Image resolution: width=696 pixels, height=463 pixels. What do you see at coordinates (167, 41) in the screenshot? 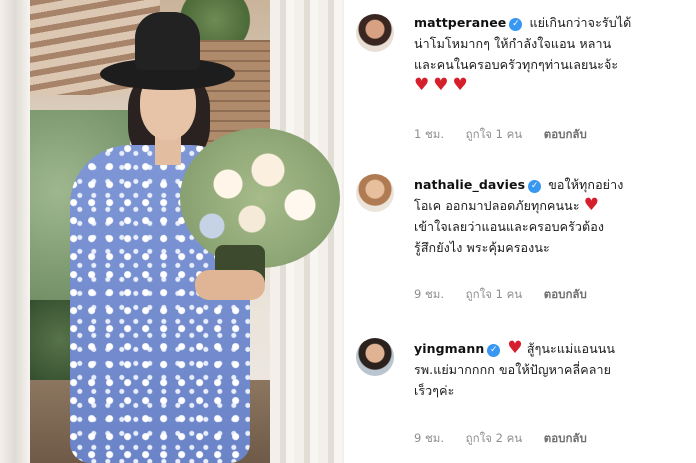
I see `black-hat` at bounding box center [167, 41].